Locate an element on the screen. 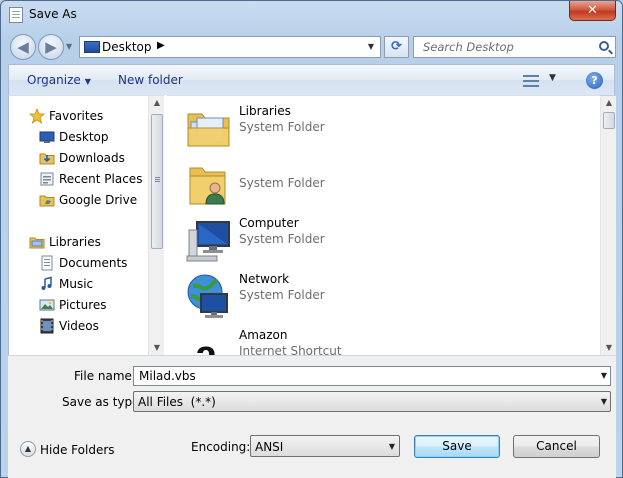 The width and height of the screenshot is (623, 478). address-bar: Desktop ▶ ▼ is located at coordinates (230, 47).